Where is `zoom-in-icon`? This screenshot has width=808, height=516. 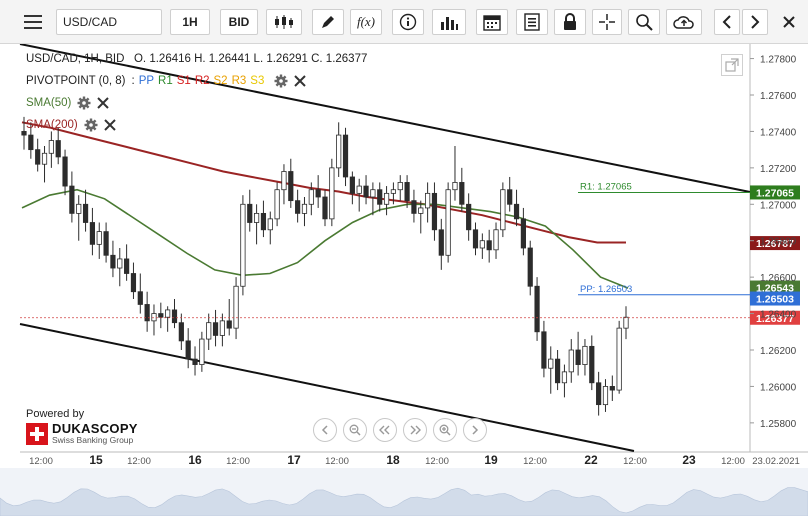 zoom-in-icon is located at coordinates (445, 430).